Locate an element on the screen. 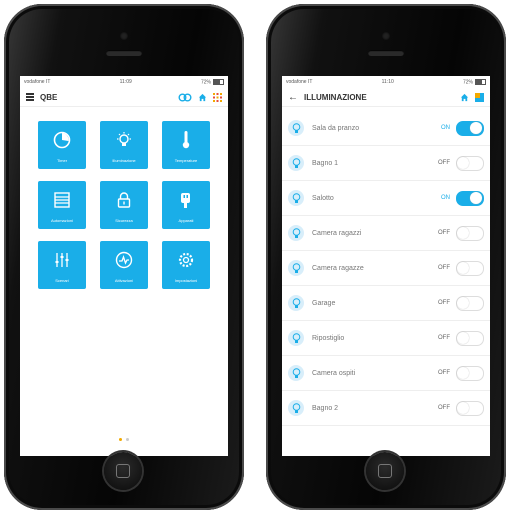 This screenshot has width=509, height=513. room-label: Bagno 2 is located at coordinates (325, 408).